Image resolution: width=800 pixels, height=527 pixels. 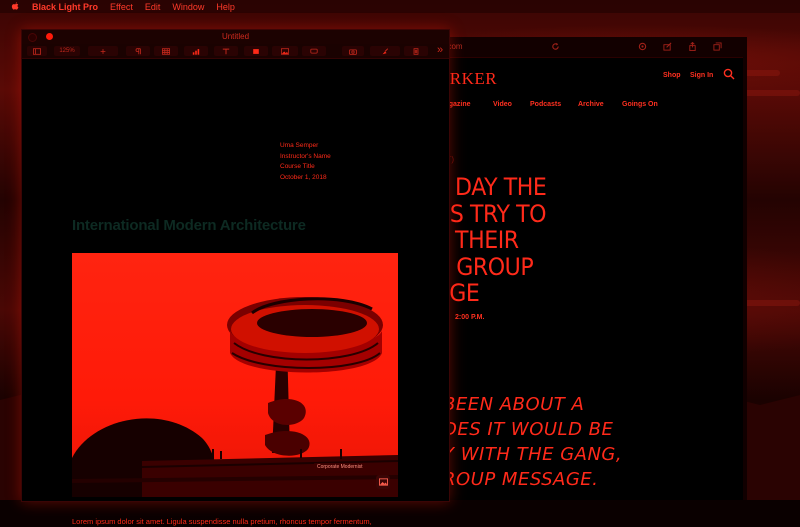 I want to click on share-icon, so click(x=692, y=46).